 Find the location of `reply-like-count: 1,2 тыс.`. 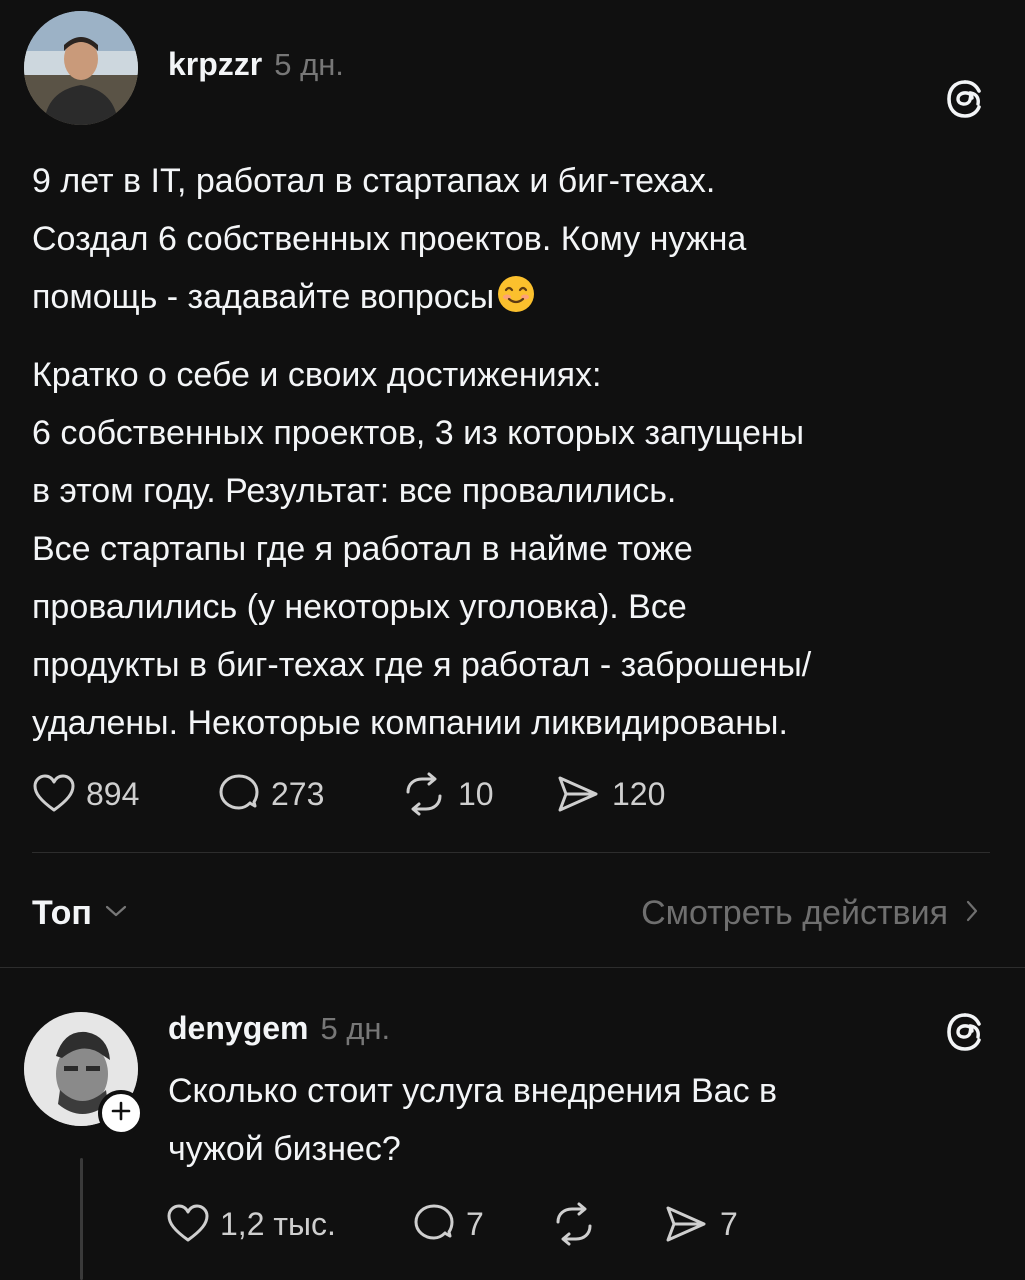

reply-like-count: 1,2 тыс. is located at coordinates (278, 1223).